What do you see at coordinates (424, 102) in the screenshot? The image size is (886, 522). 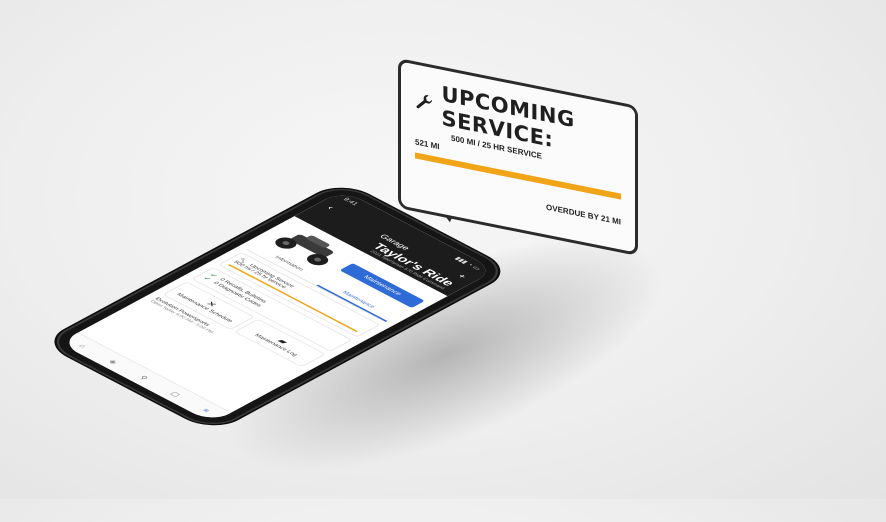 I see `wrench-icon` at bounding box center [424, 102].